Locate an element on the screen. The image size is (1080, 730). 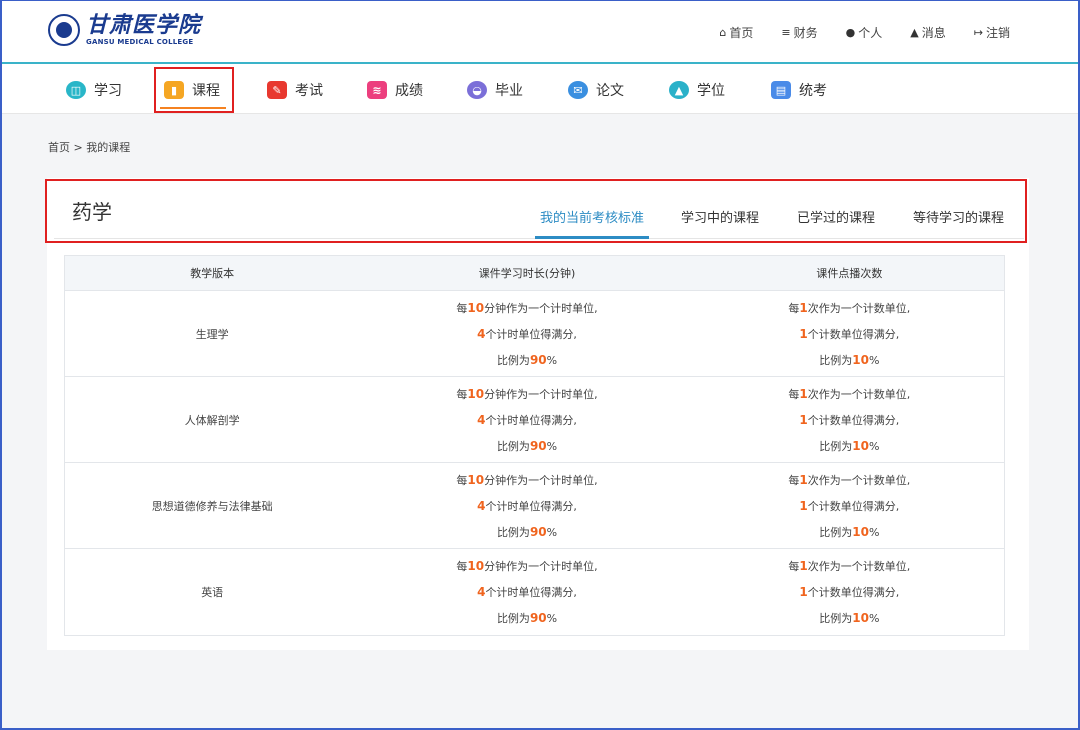
active-nav-highlight-box is located at coordinates (194, 90).